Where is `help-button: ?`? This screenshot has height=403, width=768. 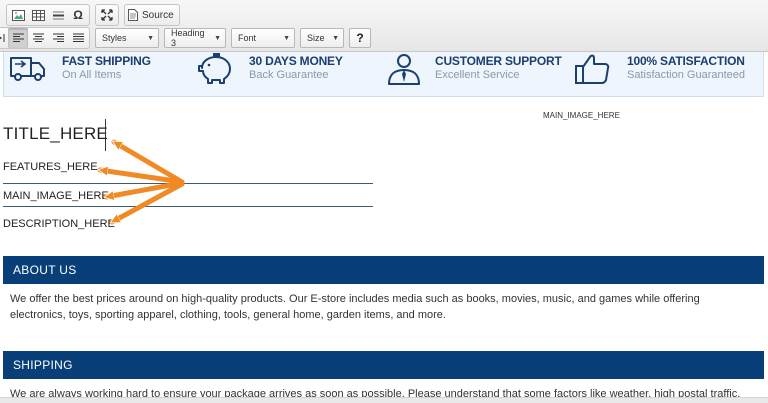 help-button: ? is located at coordinates (360, 38).